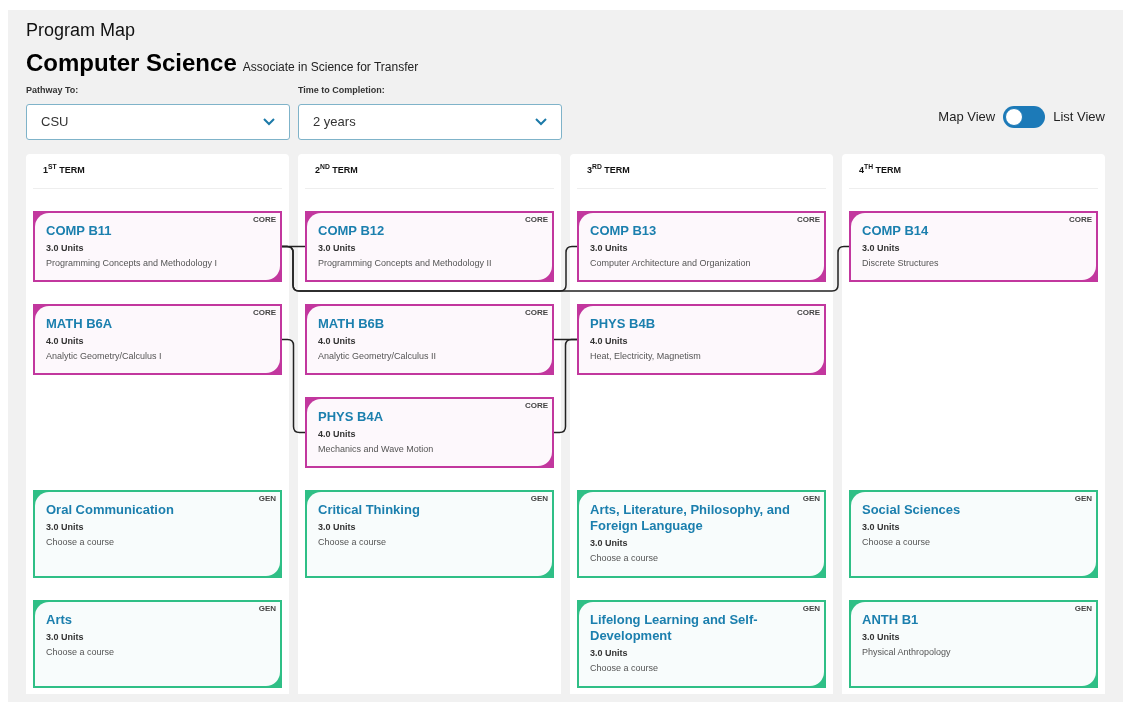 The width and height of the screenshot is (1123, 702). What do you see at coordinates (157, 643) in the screenshot?
I see `course-card: GEN Arts 3.0 Units Choose a course` at bounding box center [157, 643].